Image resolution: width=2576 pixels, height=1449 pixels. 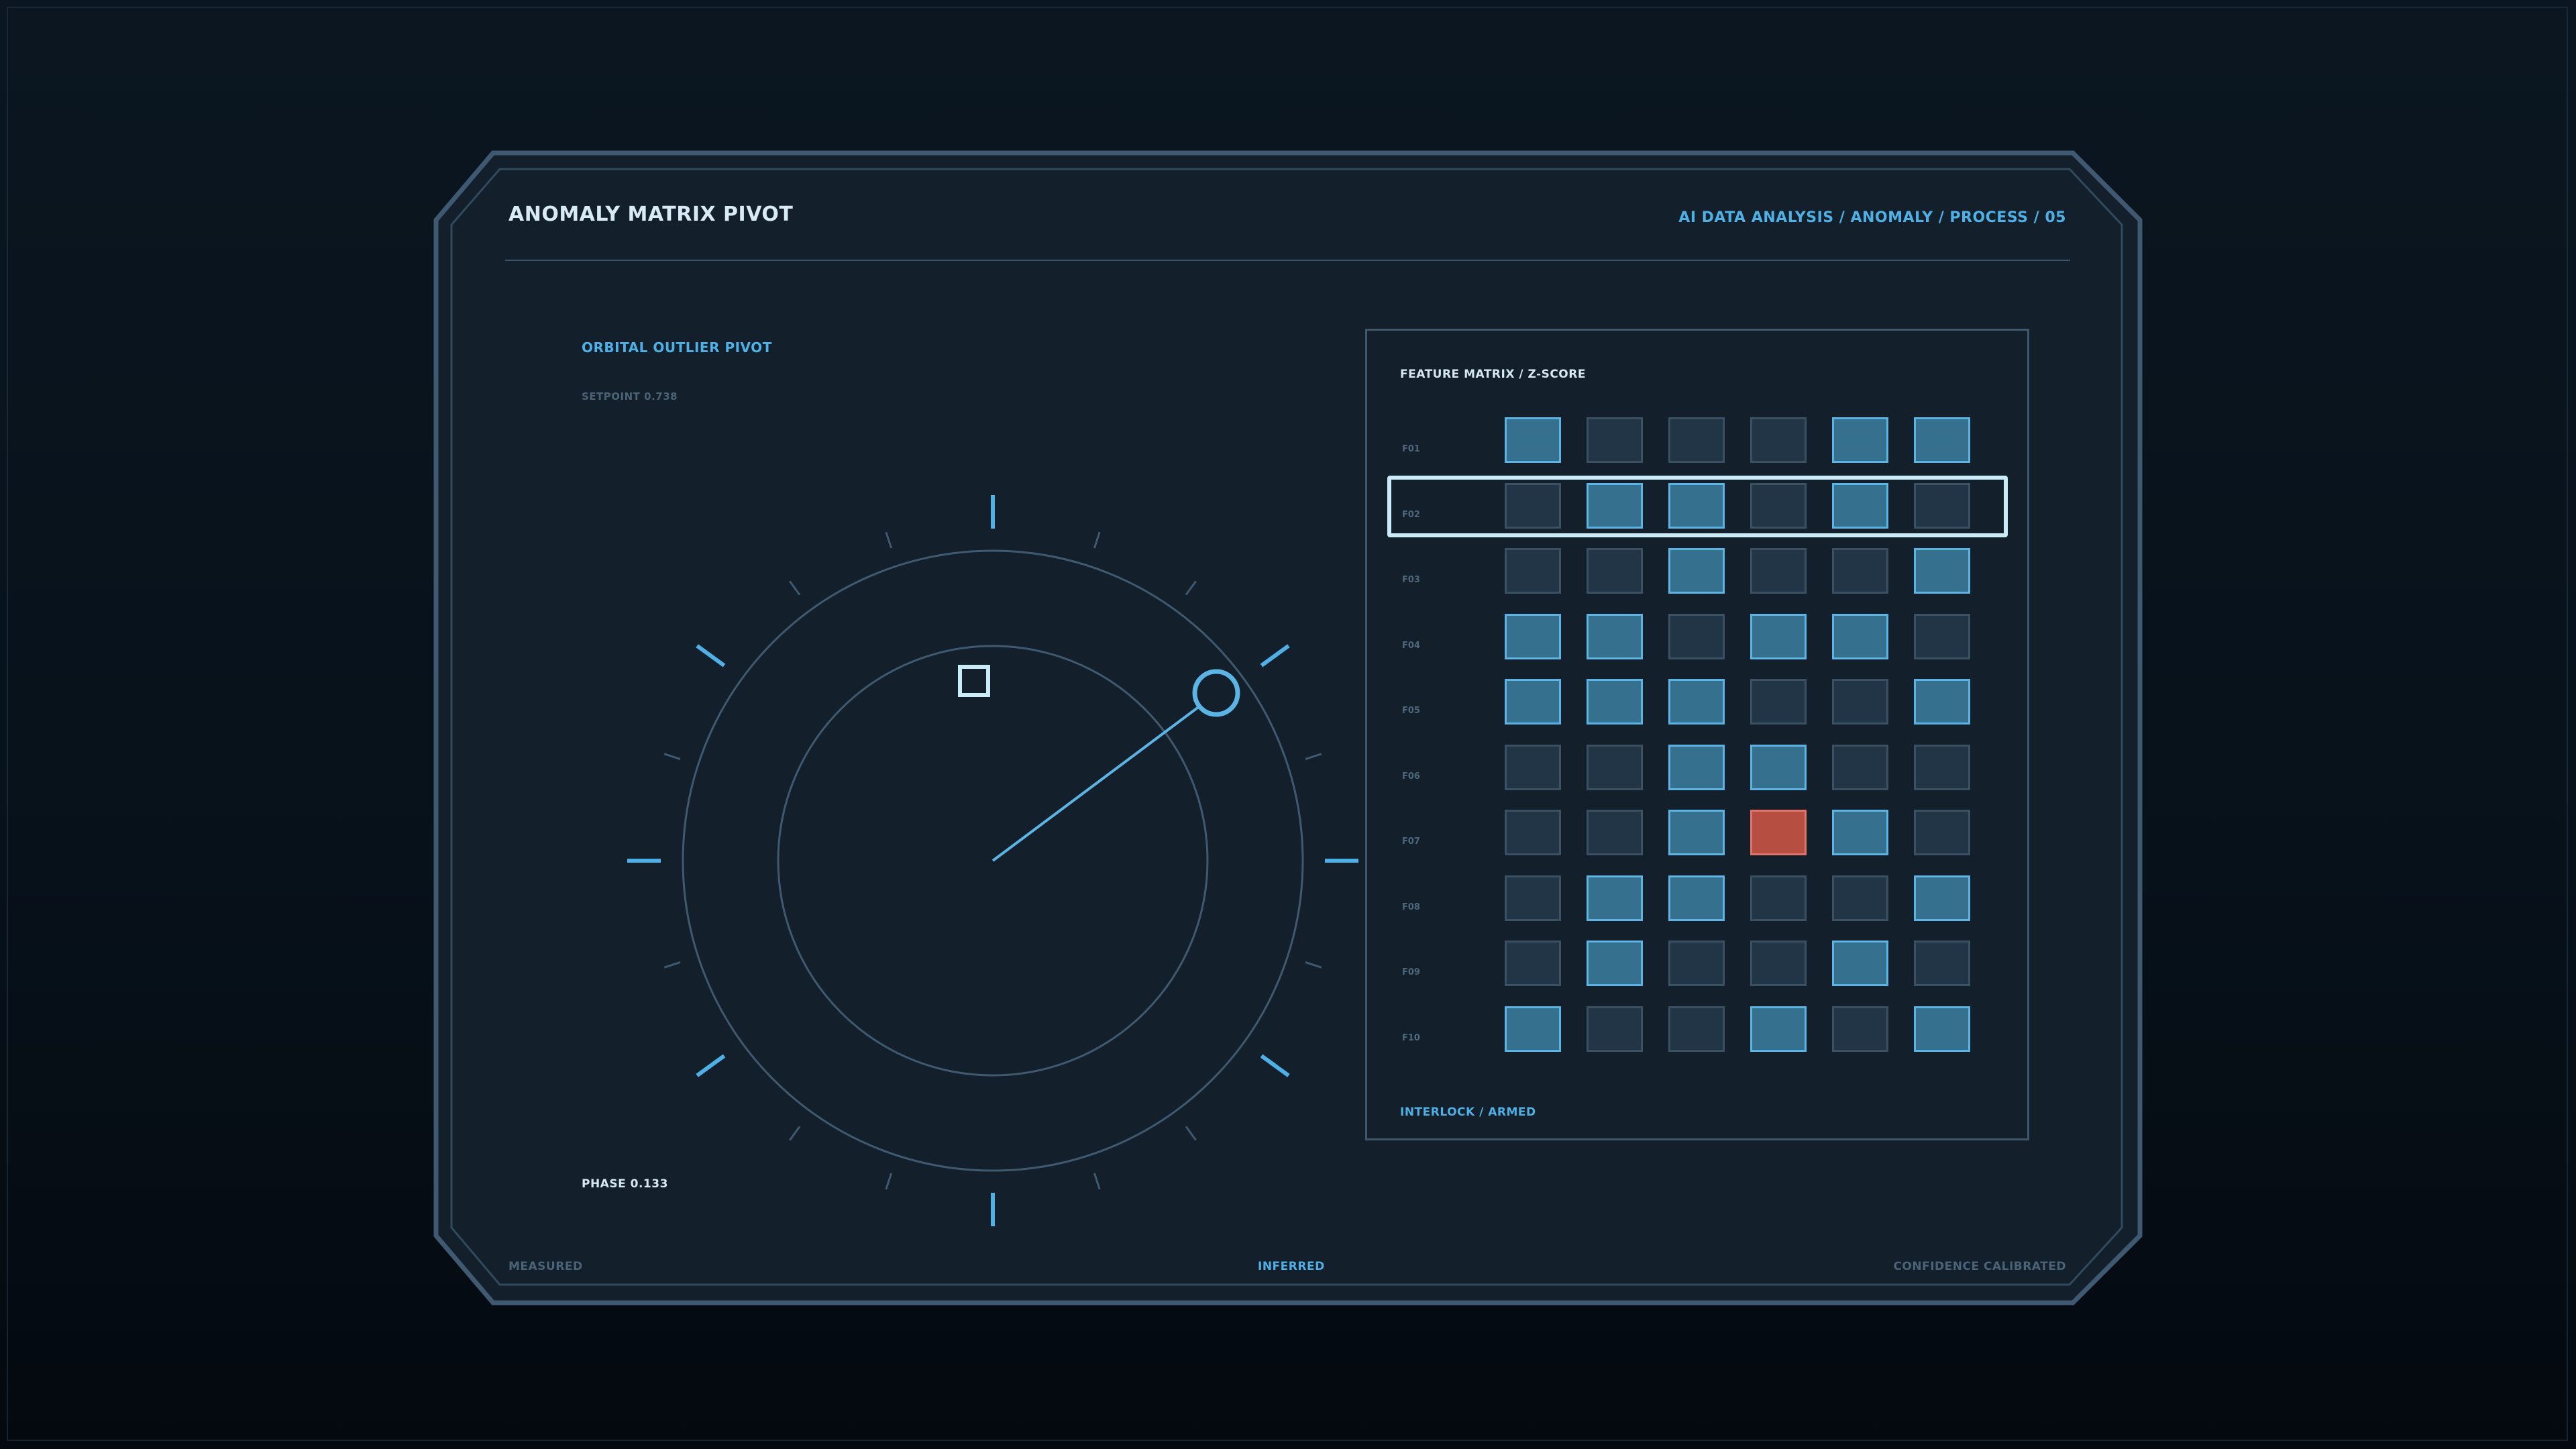 What do you see at coordinates (1411, 449) in the screenshot?
I see `row-label-f01: F01` at bounding box center [1411, 449].